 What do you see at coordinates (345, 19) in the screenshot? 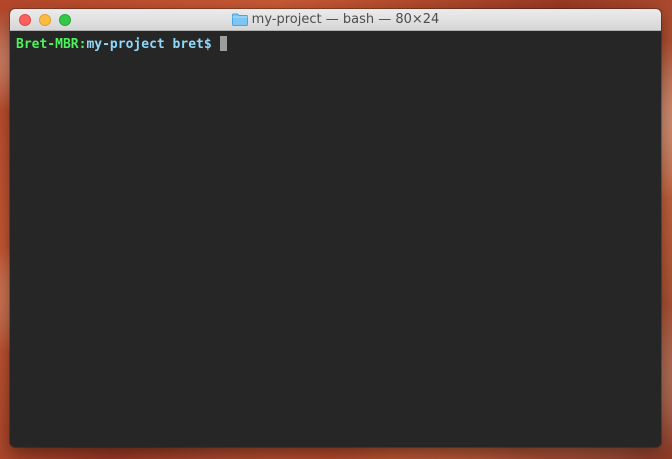
I see `window-title-text: my-project — bash — 80×24` at bounding box center [345, 19].